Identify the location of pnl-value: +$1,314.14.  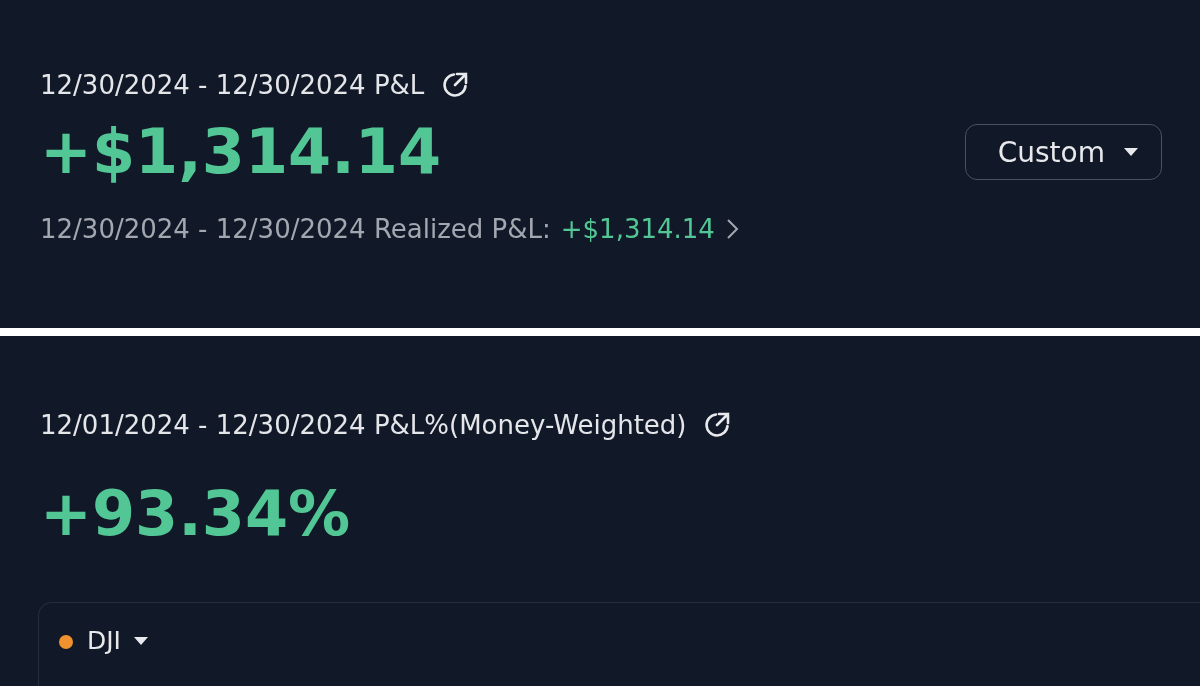
(241, 152).